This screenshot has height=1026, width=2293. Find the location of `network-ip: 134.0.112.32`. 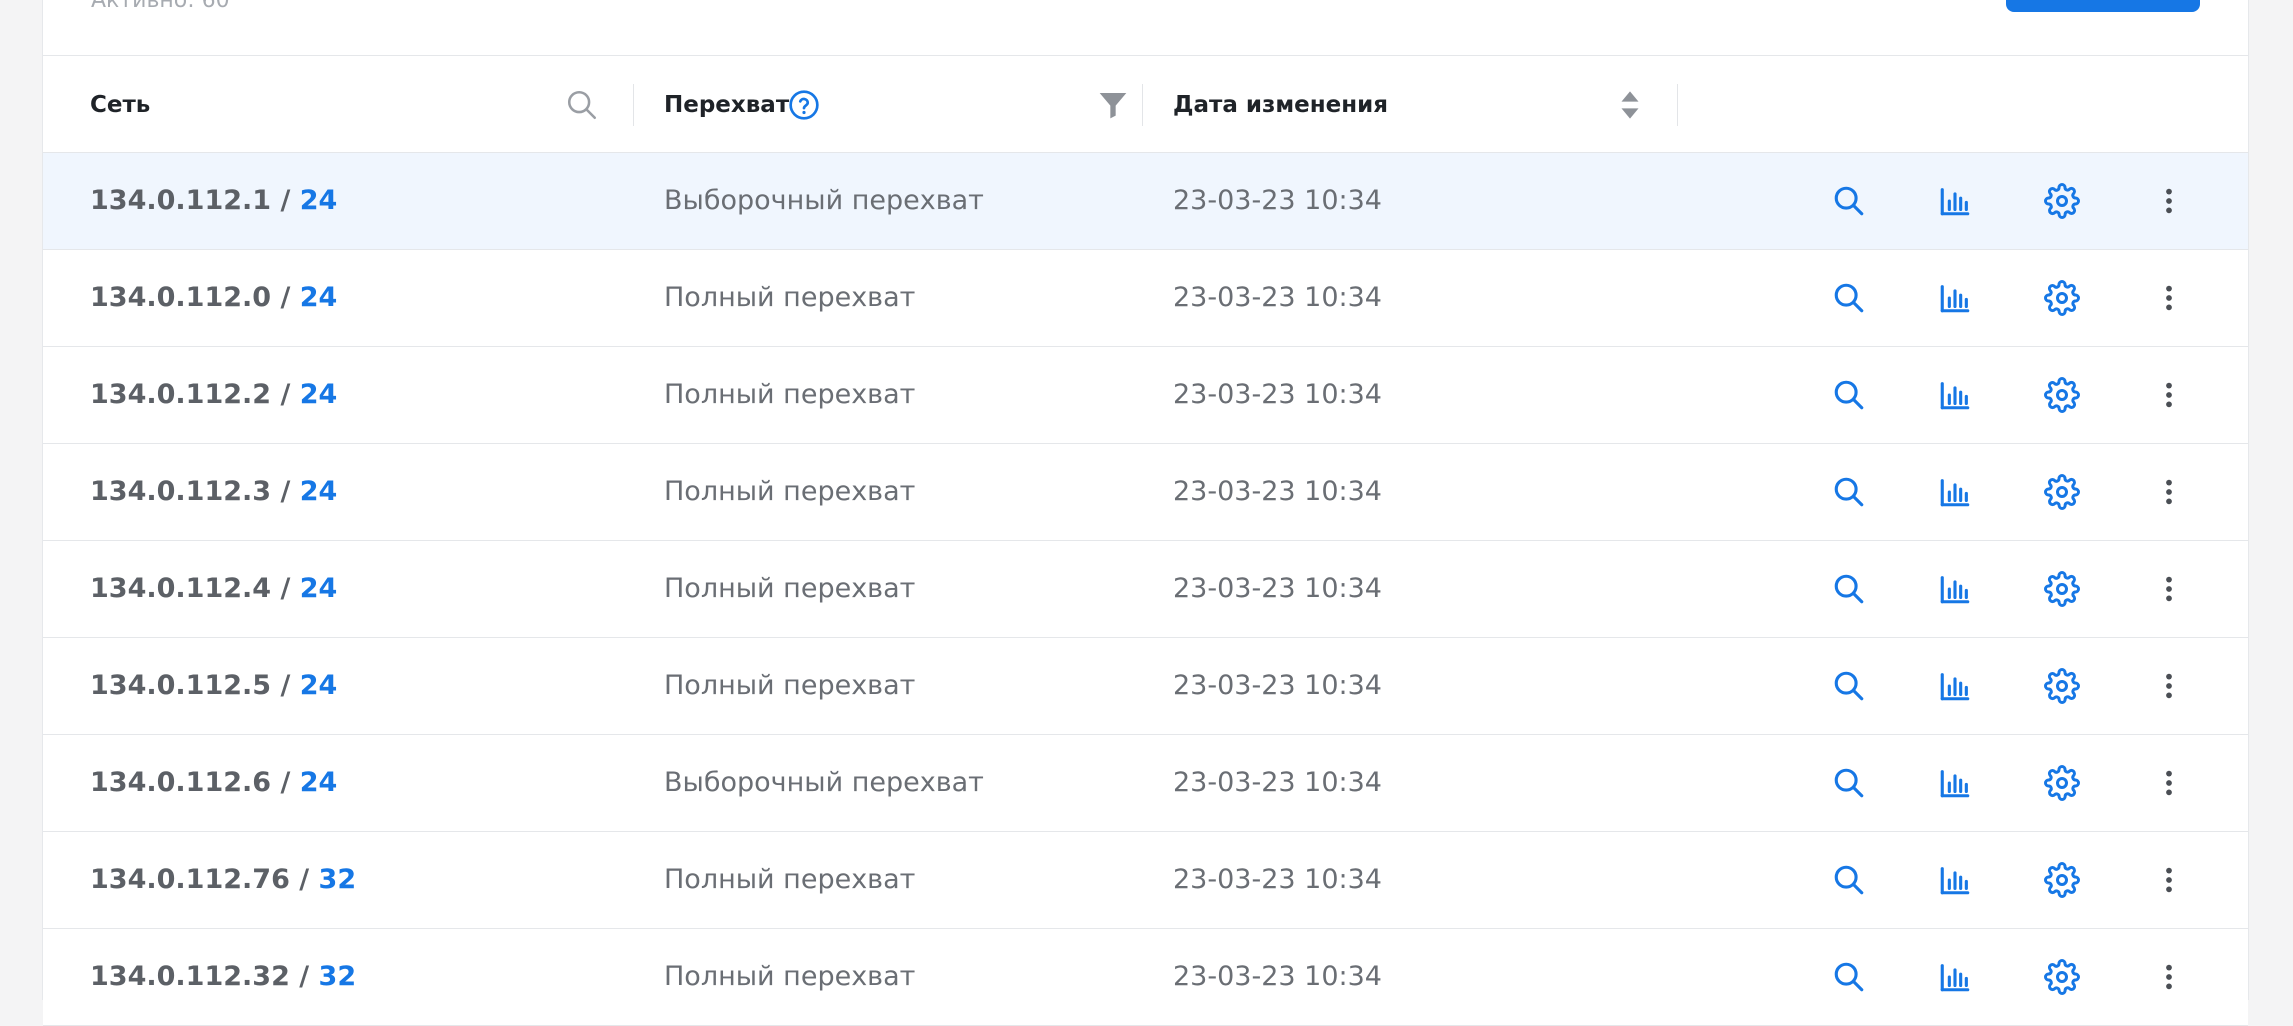

network-ip: 134.0.112.32 is located at coordinates (190, 976).